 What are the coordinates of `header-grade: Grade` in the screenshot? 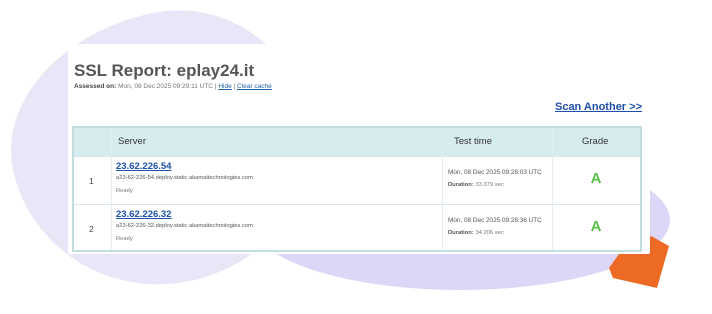 It's located at (595, 141).